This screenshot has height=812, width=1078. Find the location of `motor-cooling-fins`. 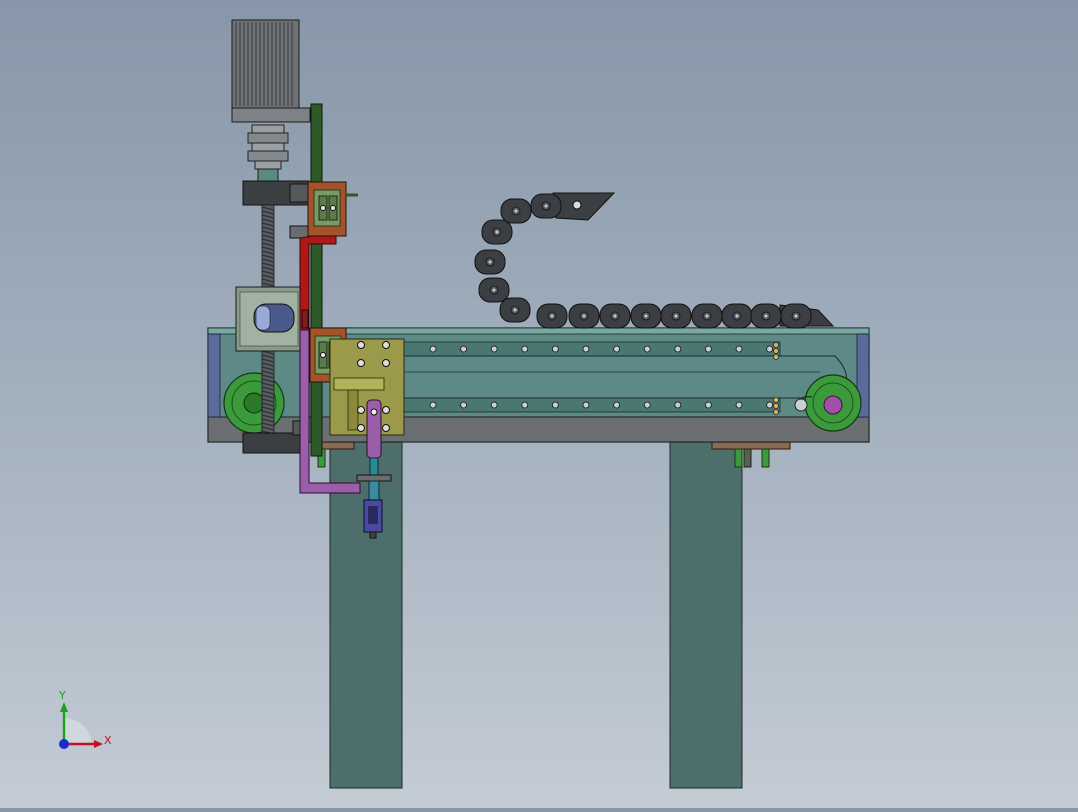

motor-cooling-fins is located at coordinates (264, 64).